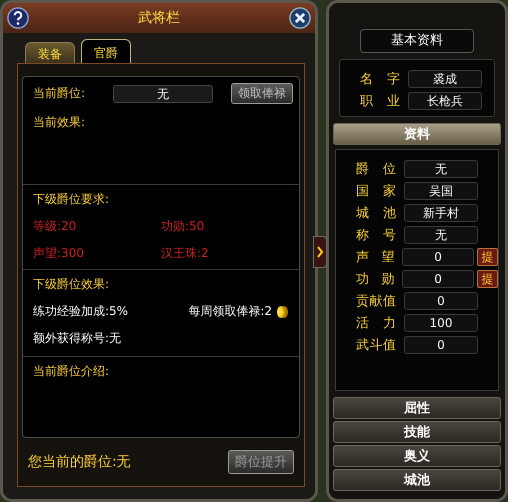  I want to click on current-rank-text: 您当前的爵位:无, so click(79, 462).